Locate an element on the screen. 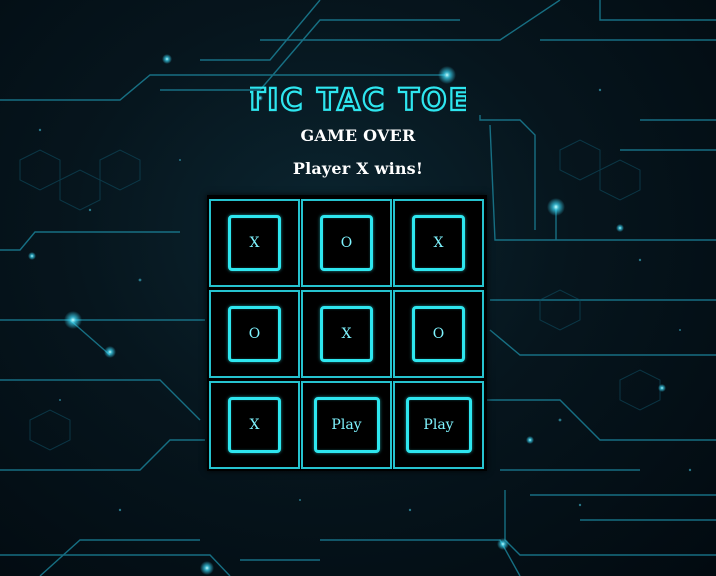  game-result: Player X wins! is located at coordinates (358, 168).